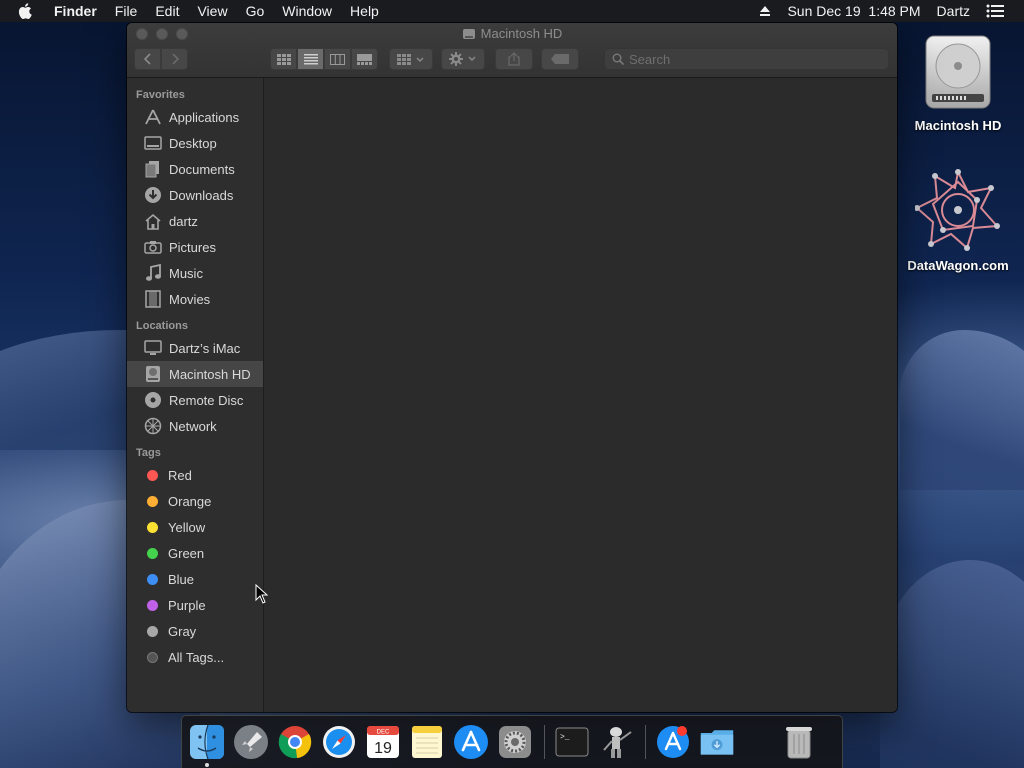  I want to click on sidebar-section-locations: Locations, so click(162, 326).